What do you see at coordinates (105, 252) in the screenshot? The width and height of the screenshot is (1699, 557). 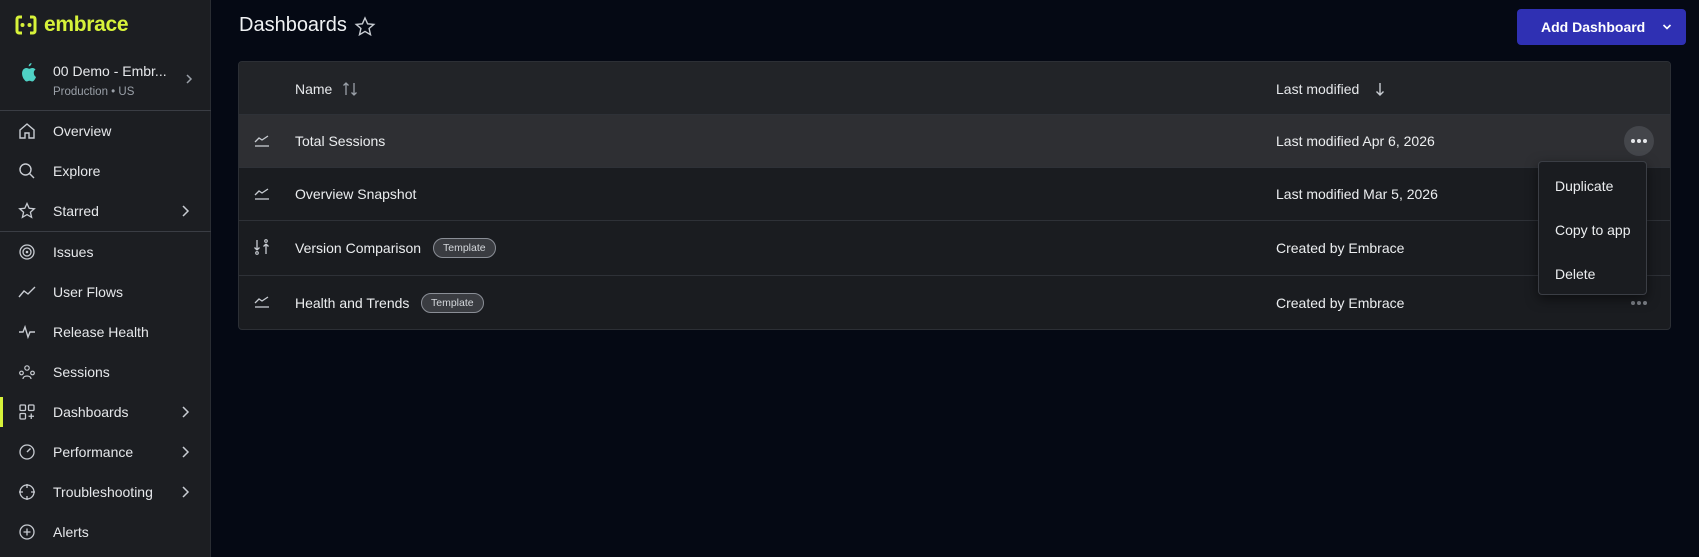 I see `sidebar-item-issues: Issues` at bounding box center [105, 252].